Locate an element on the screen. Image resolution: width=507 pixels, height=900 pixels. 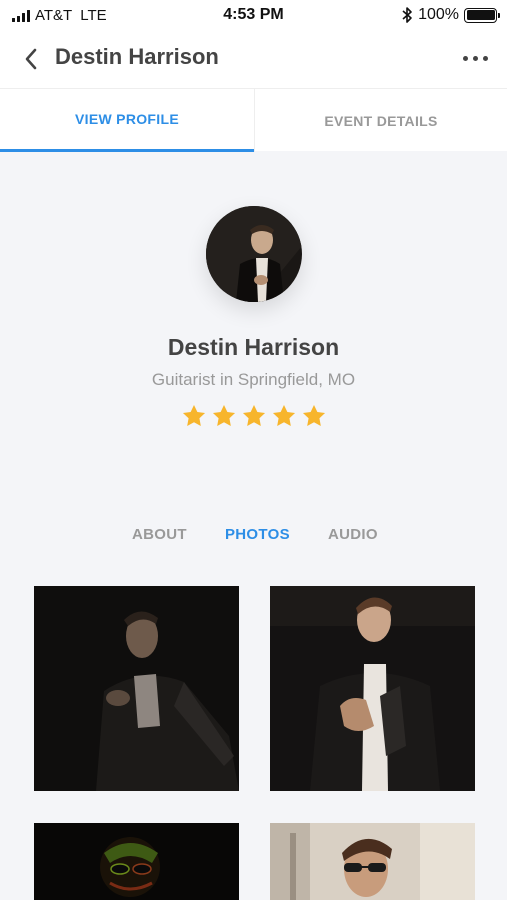
profile-name: Destin Harrison is located at coordinates (253, 347).